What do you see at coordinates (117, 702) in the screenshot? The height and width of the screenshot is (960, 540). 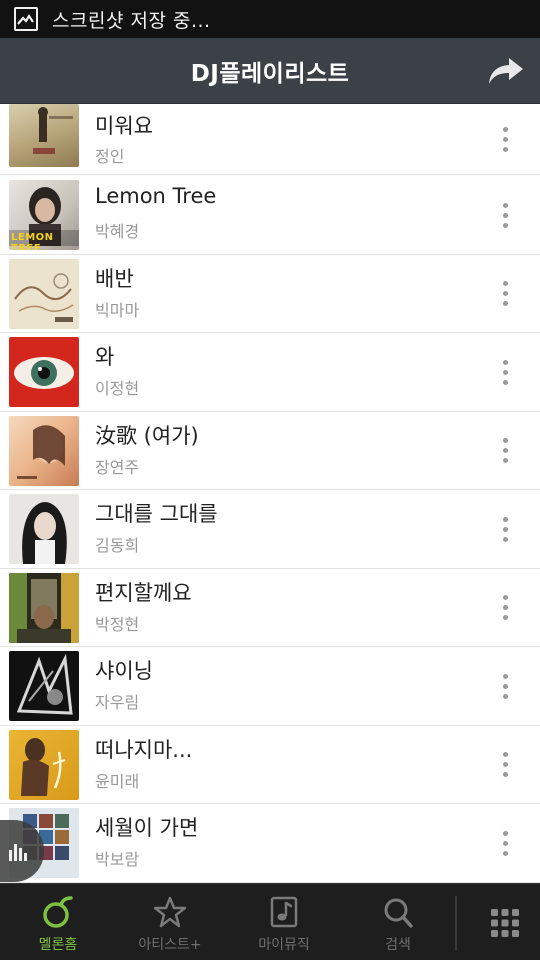 I see `song-artist: 자우림` at bounding box center [117, 702].